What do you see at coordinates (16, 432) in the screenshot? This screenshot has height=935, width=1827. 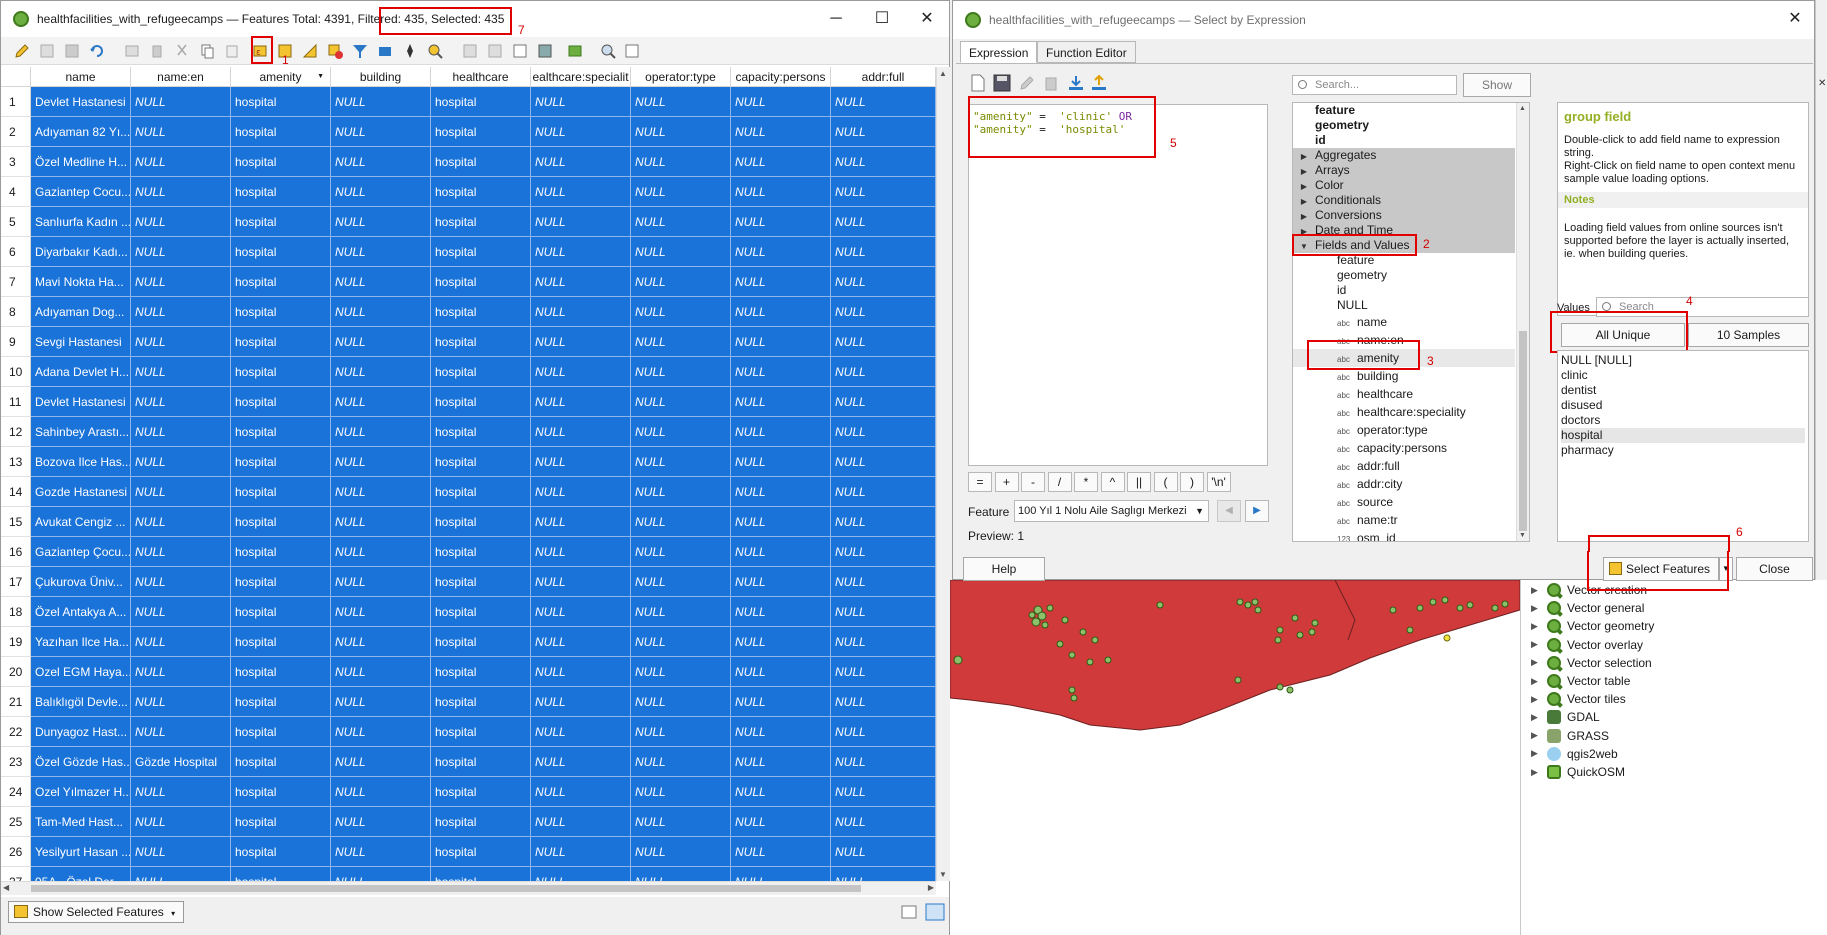 I see `row-number: 12` at bounding box center [16, 432].